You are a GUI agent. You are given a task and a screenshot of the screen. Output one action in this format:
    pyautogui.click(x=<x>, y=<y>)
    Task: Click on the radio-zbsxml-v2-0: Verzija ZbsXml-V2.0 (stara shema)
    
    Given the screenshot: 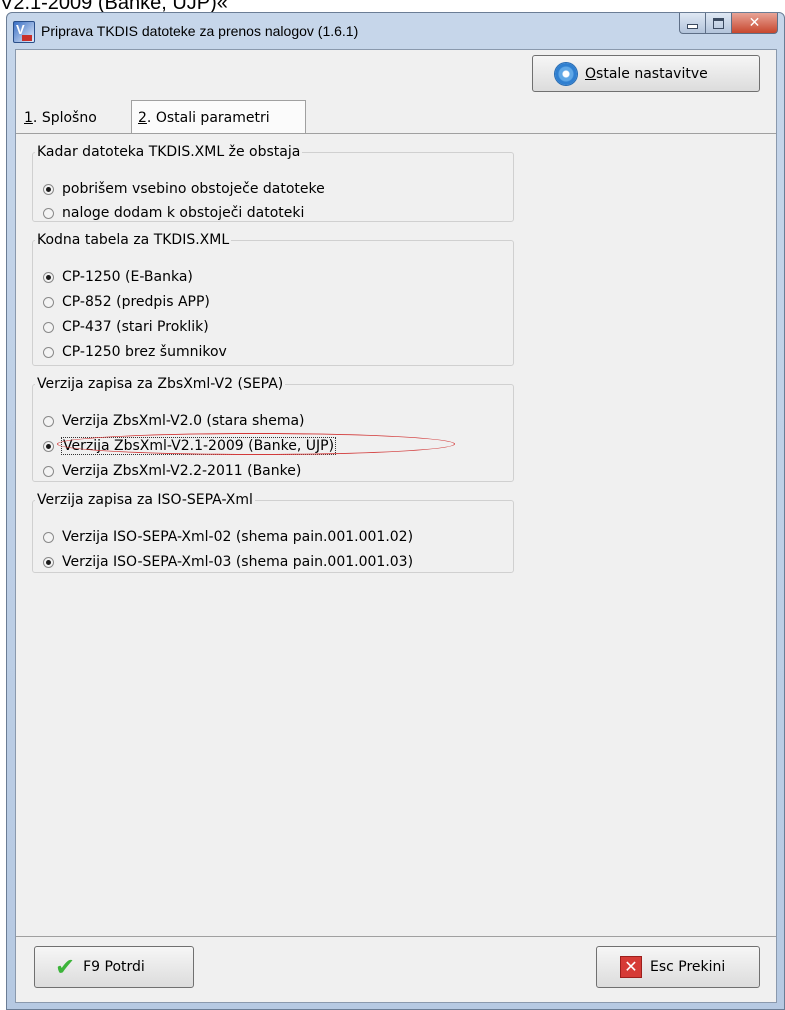 What is the action you would take?
    pyautogui.click(x=174, y=421)
    